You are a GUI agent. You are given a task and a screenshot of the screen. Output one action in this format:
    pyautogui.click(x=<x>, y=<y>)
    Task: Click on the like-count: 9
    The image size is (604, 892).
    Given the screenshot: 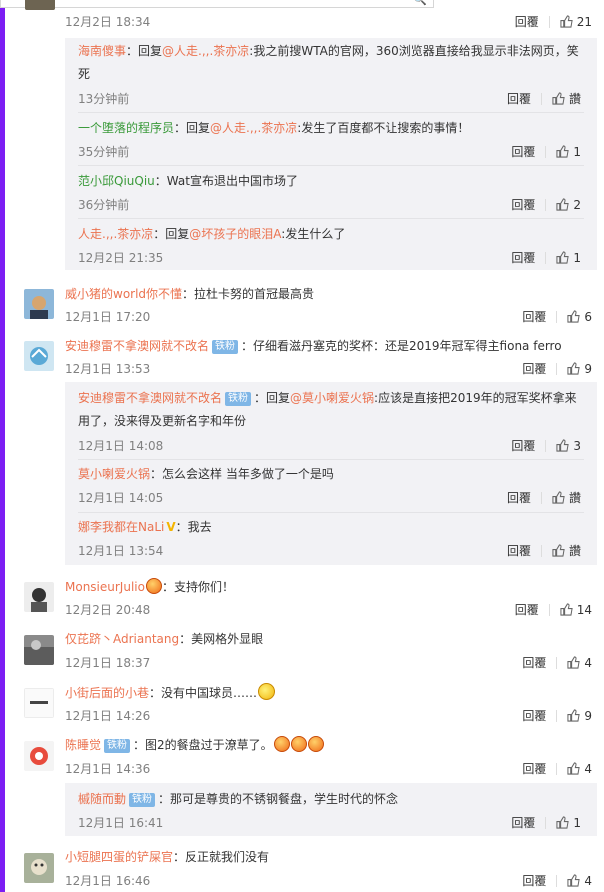 What is the action you would take?
    pyautogui.click(x=588, y=716)
    